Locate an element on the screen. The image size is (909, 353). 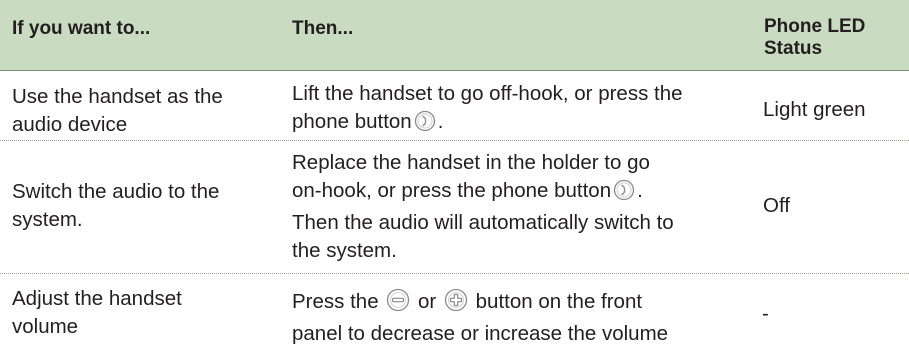
header-rule is located at coordinates (454, 70).